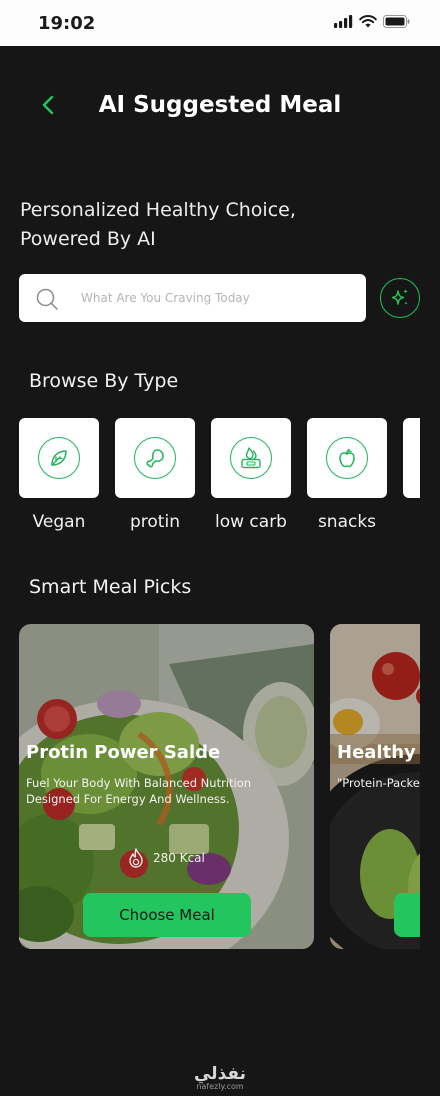  What do you see at coordinates (47, 299) in the screenshot?
I see `search-icon` at bounding box center [47, 299].